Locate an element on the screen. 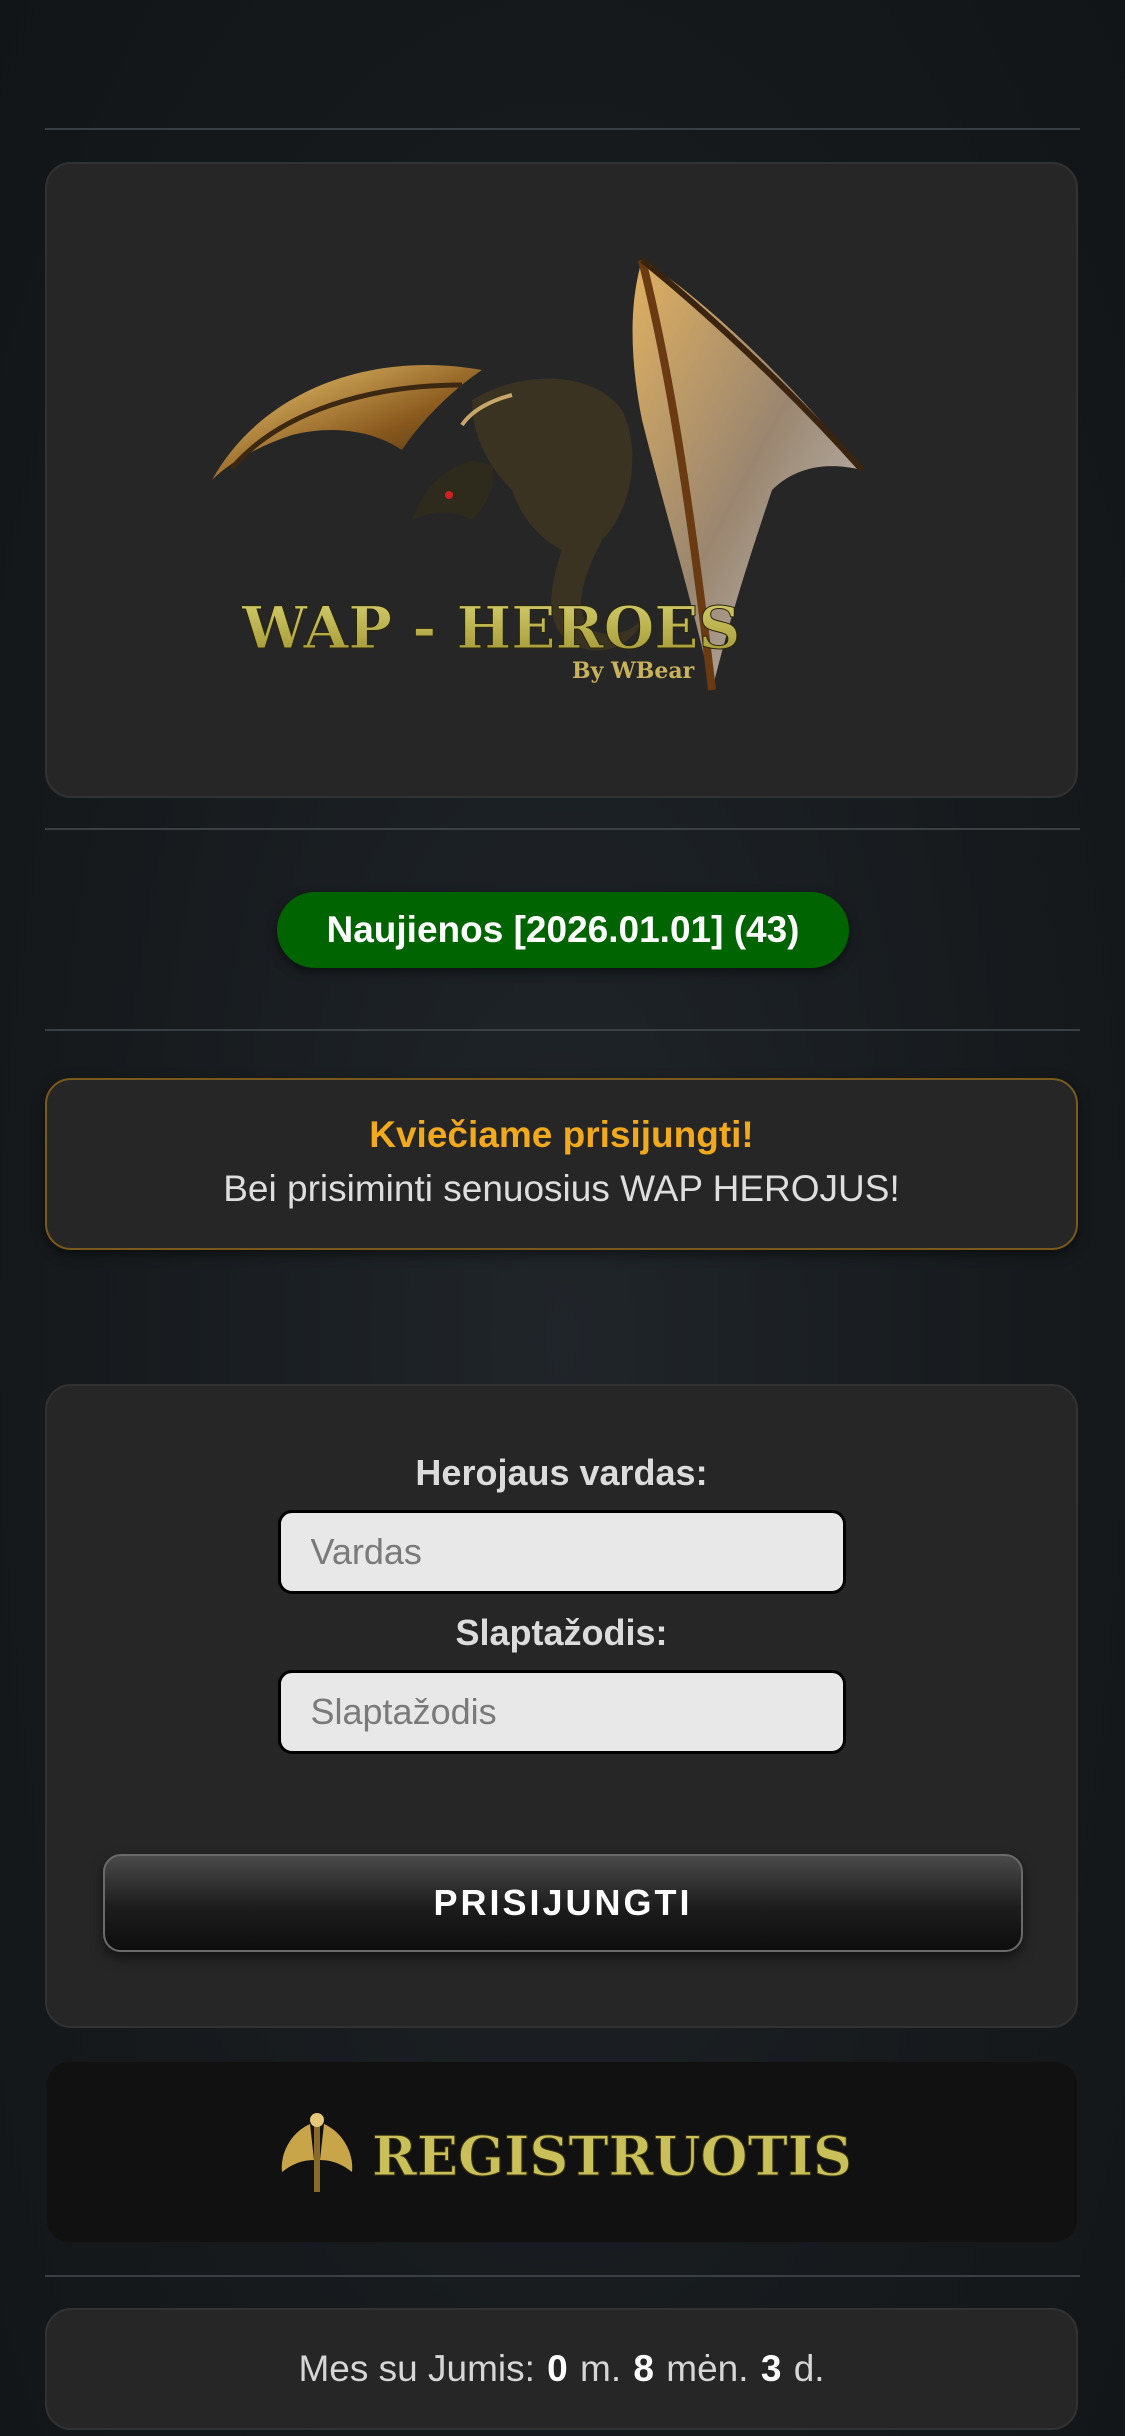  welcome-title: Kviečiame prisijungti! is located at coordinates (561, 1134).